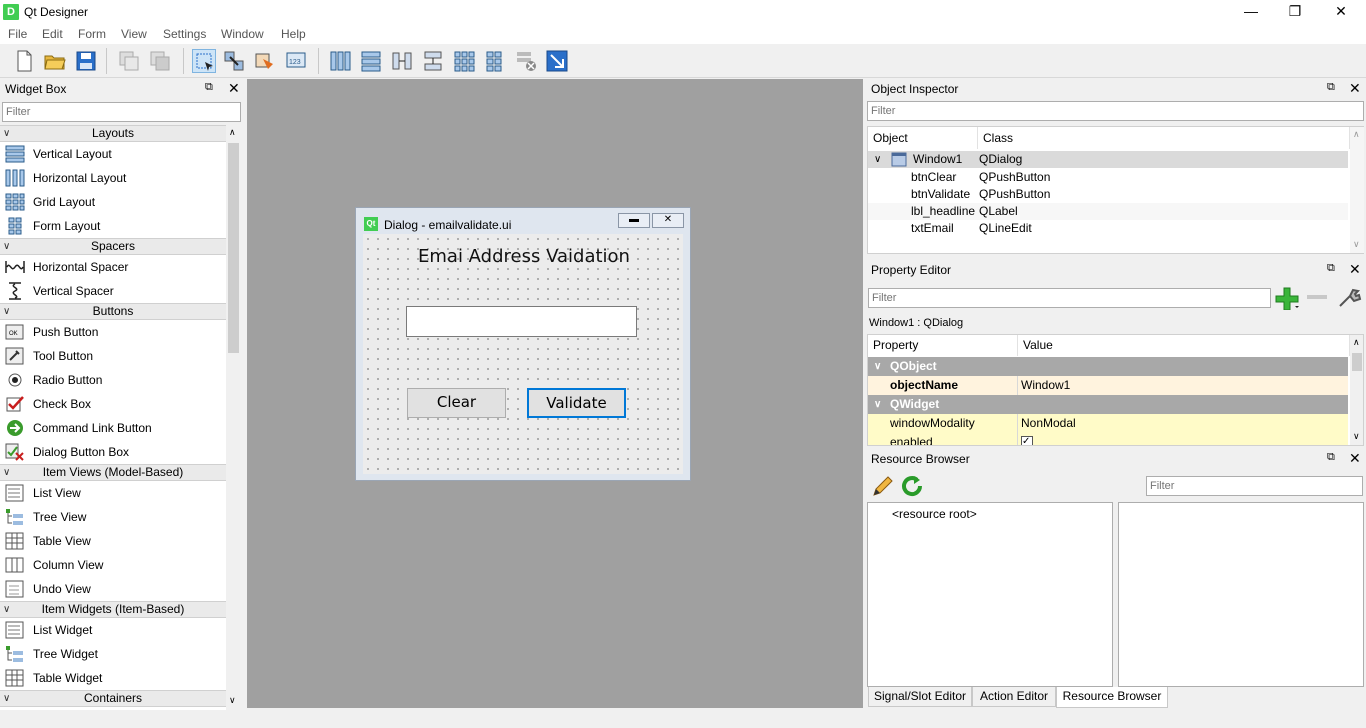  Describe the element at coordinates (576, 403) in the screenshot. I see `validate-button: Validate` at that location.